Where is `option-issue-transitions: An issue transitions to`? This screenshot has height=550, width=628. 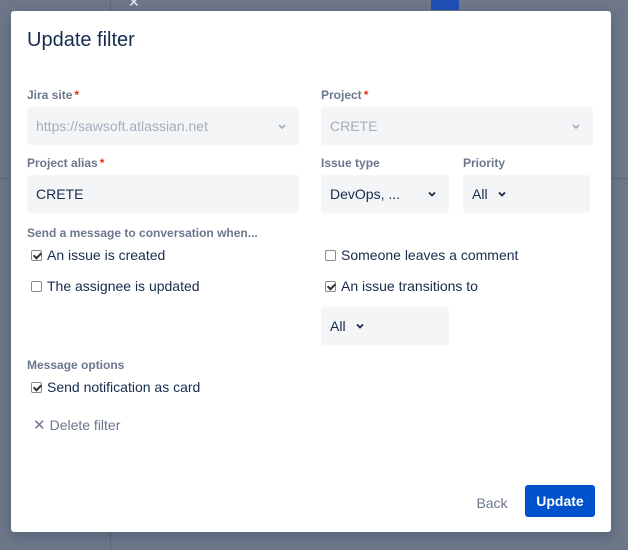
option-issue-transitions: An issue transitions to is located at coordinates (401, 286).